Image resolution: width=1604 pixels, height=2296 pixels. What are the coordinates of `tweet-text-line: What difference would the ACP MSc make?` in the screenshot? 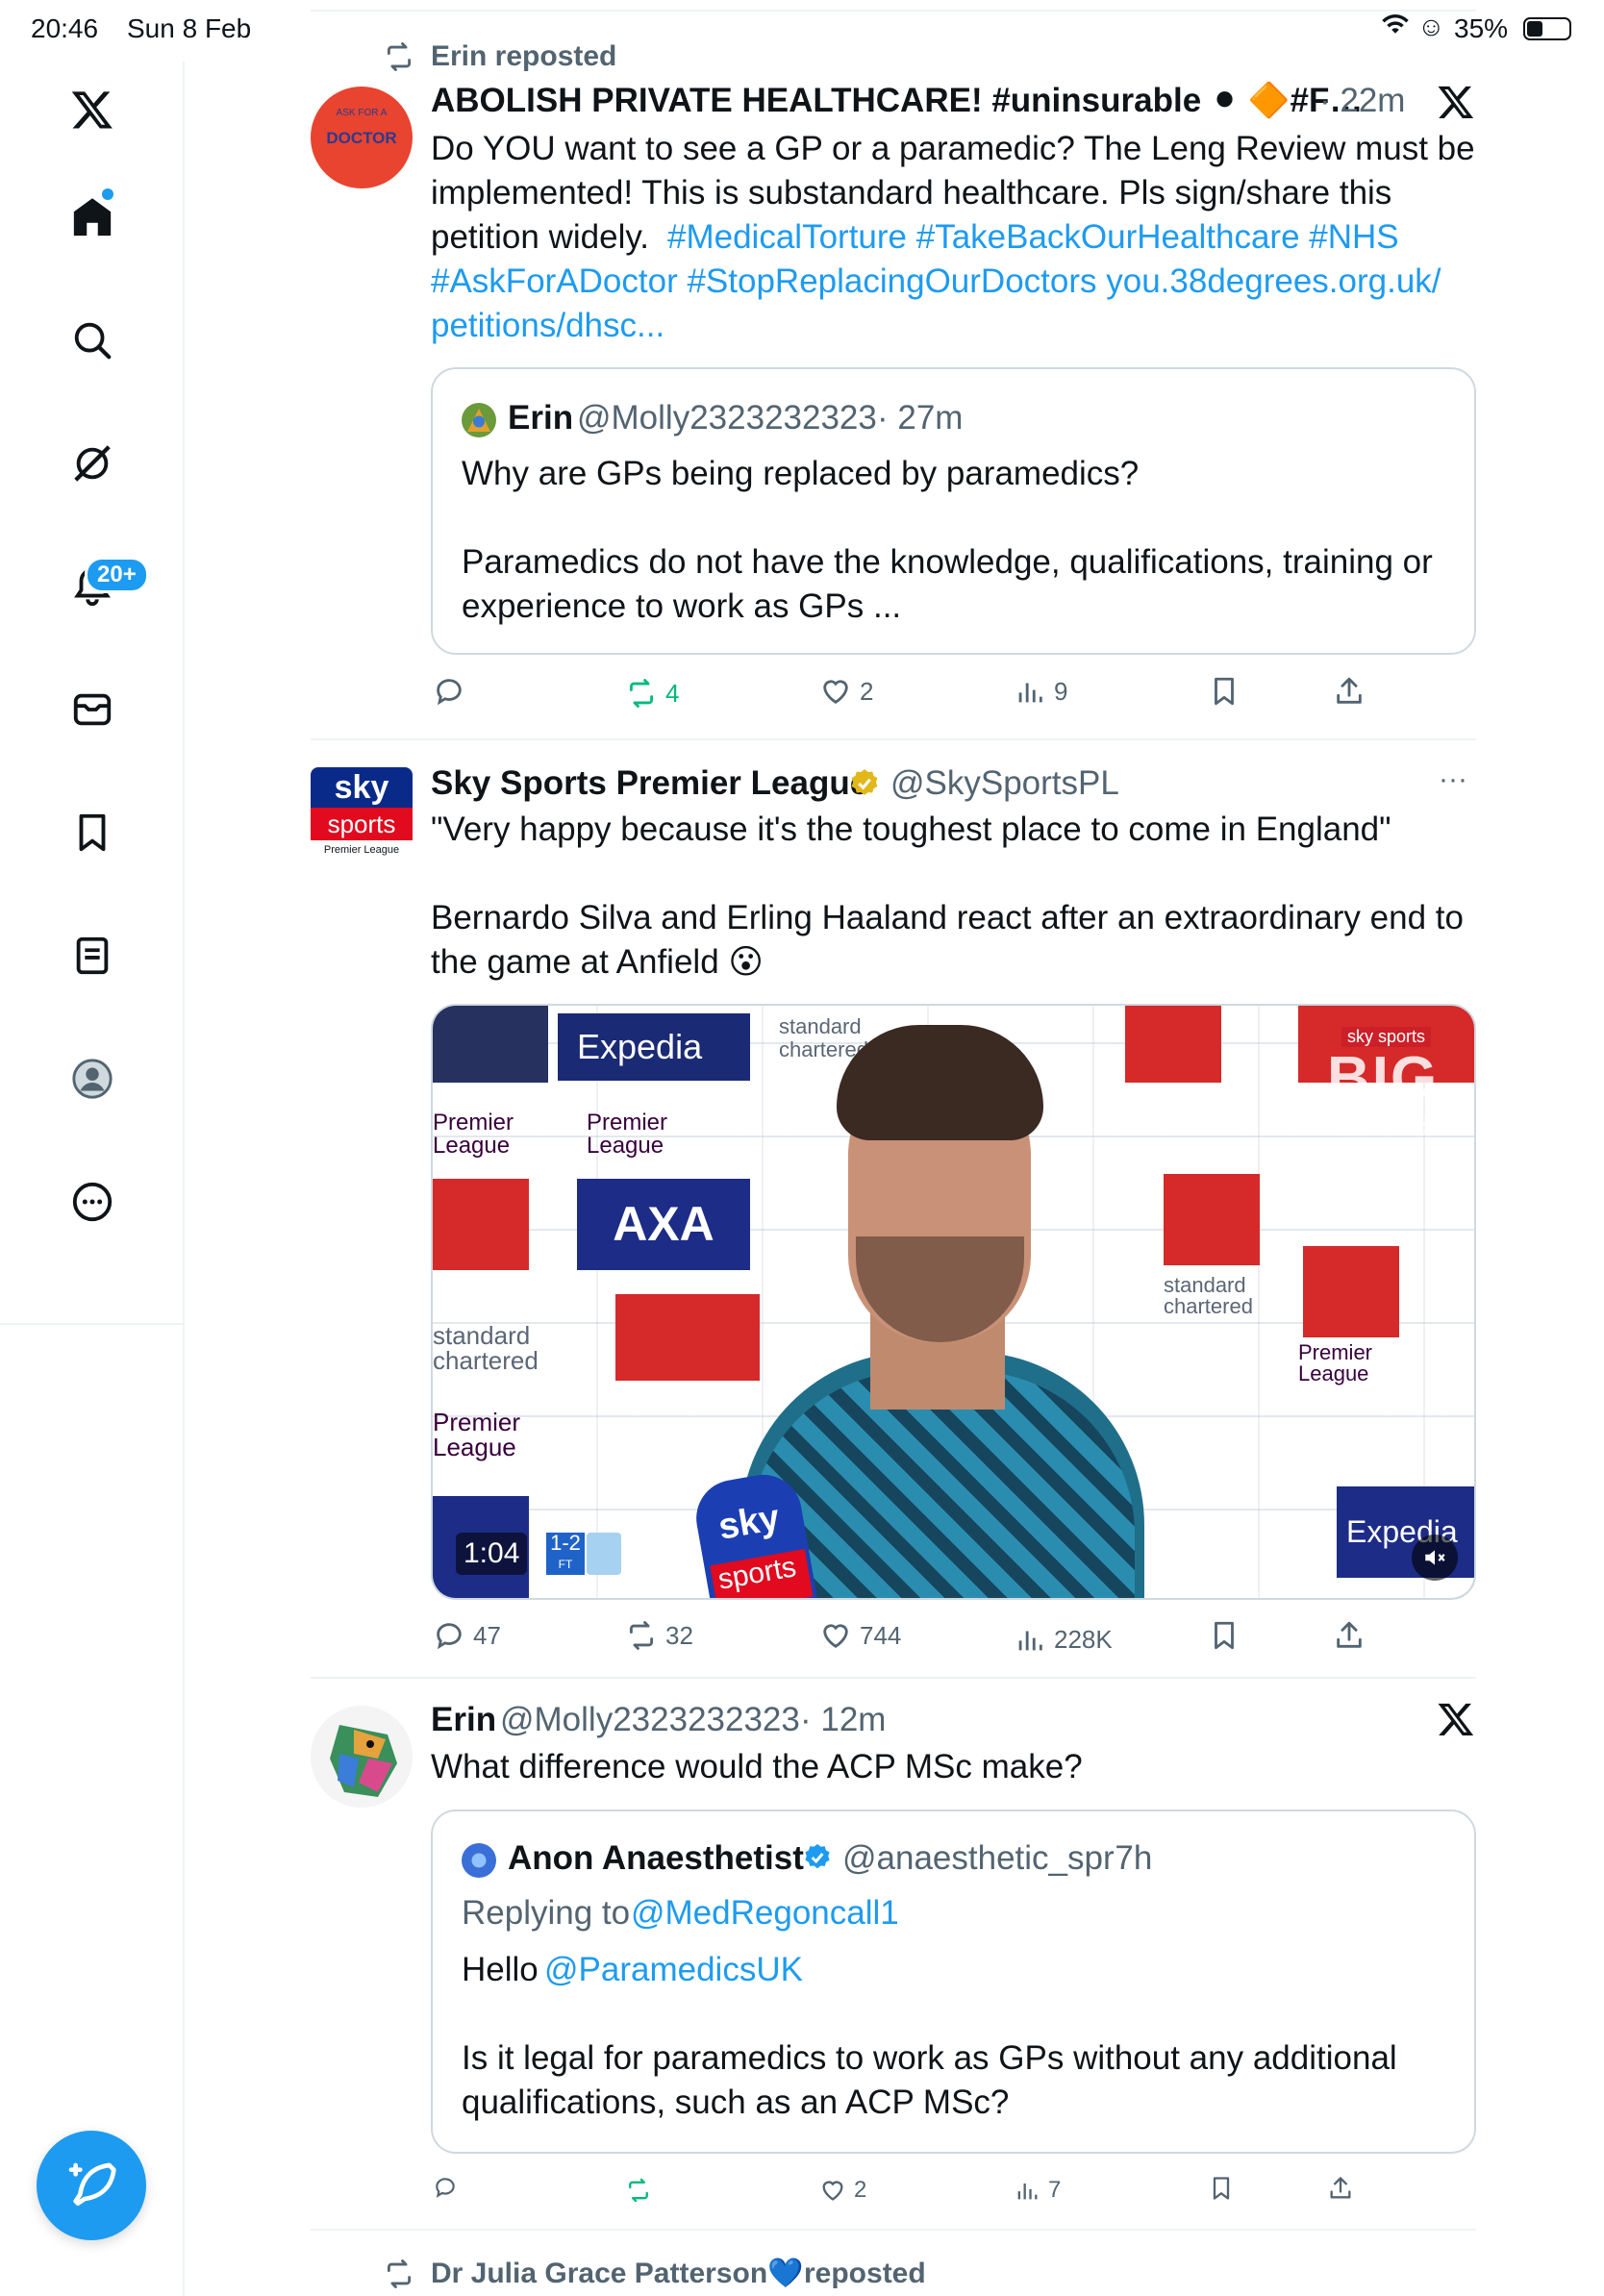 It's located at (757, 1766).